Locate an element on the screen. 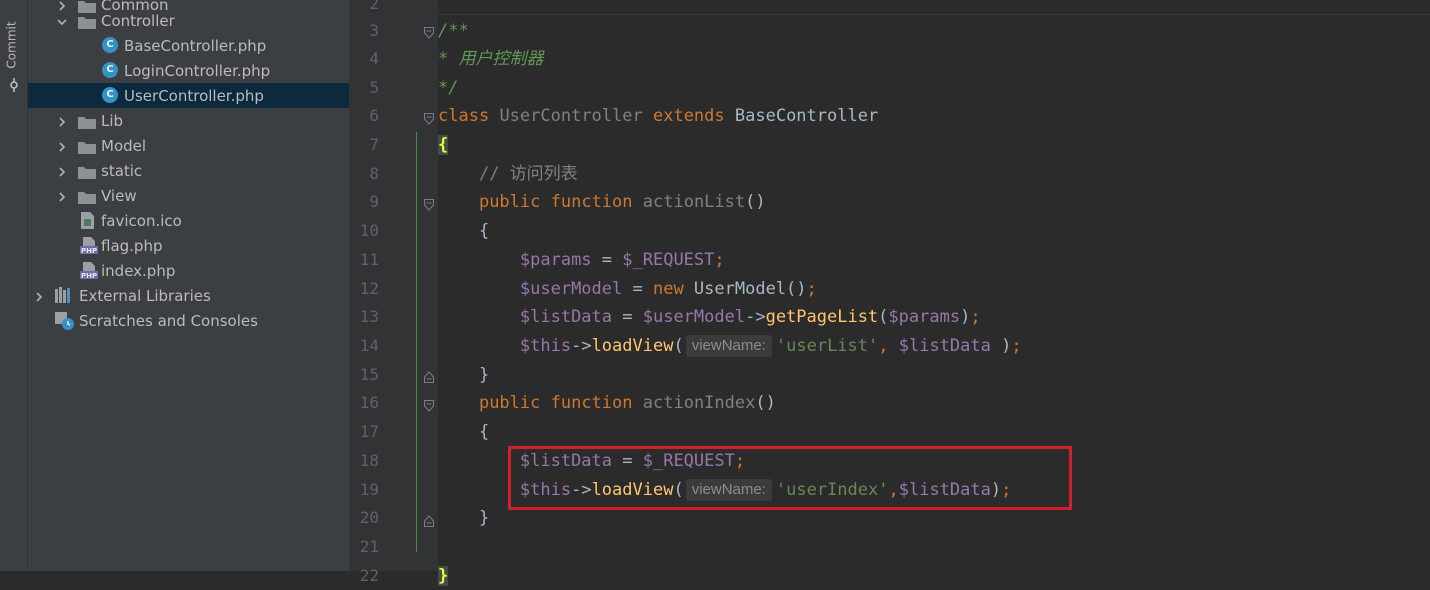 The height and width of the screenshot is (590, 1430). tree-item-flag-php: PHP flag.php is located at coordinates (188, 245).